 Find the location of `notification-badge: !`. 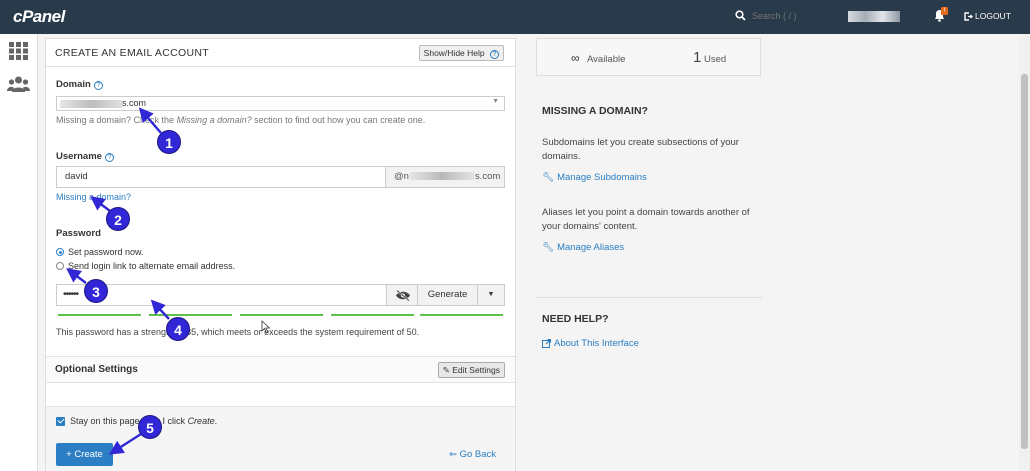

notification-badge: ! is located at coordinates (944, 11).